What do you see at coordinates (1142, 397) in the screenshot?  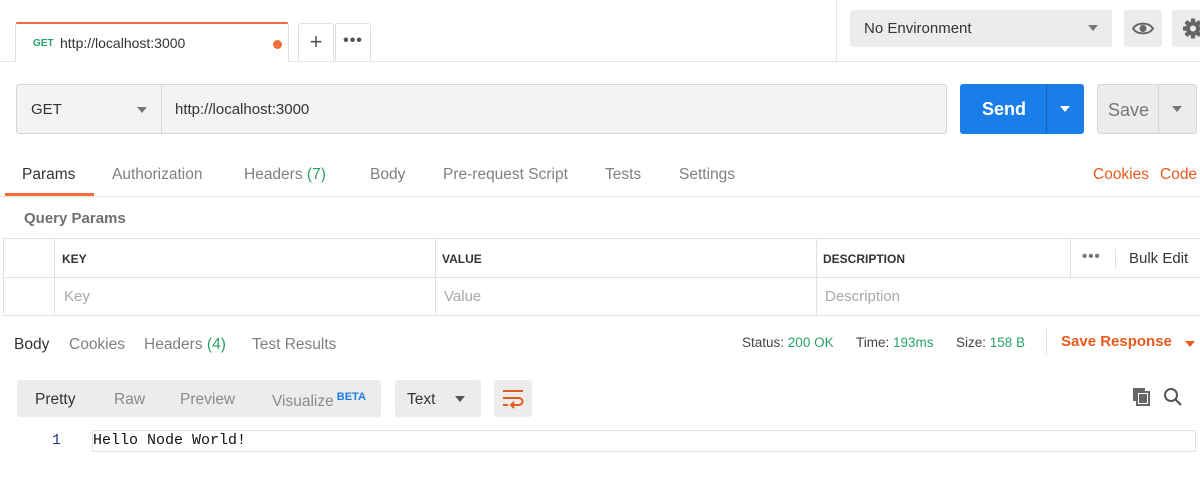 I see `copy-icon` at bounding box center [1142, 397].